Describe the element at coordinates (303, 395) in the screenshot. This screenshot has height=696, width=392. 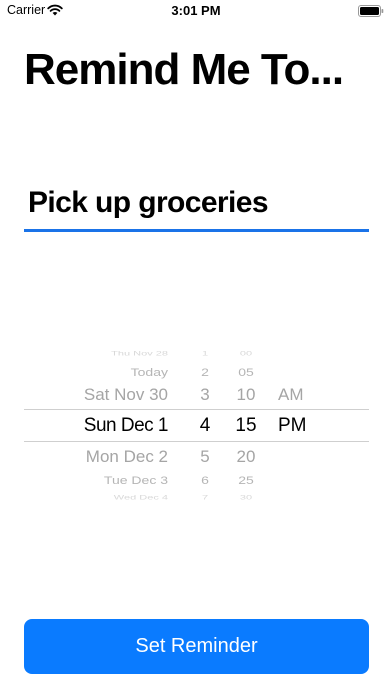
I see `picker-period-option: AM` at that location.